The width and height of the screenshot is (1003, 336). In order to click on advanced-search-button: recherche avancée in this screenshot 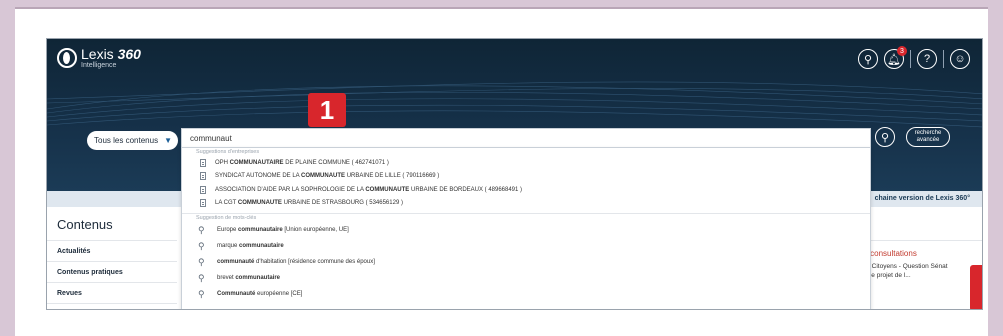, I will do `click(928, 137)`.